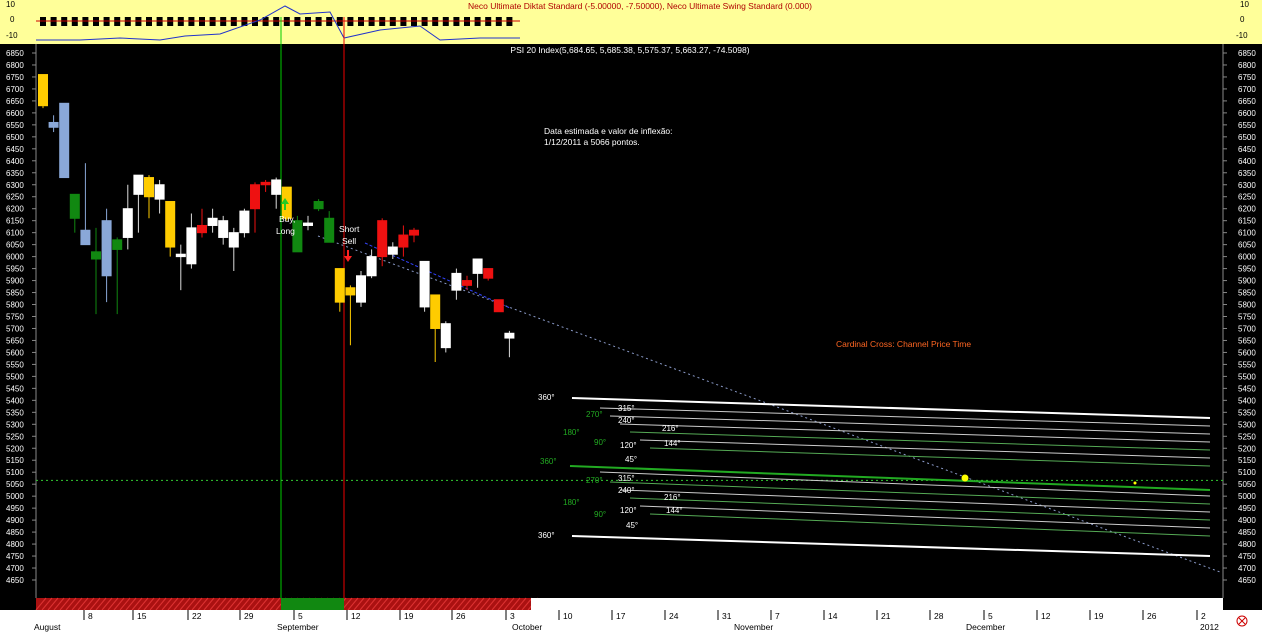  What do you see at coordinates (1247, 113) in the screenshot?
I see `y-tick-label-right: 6600` at bounding box center [1247, 113].